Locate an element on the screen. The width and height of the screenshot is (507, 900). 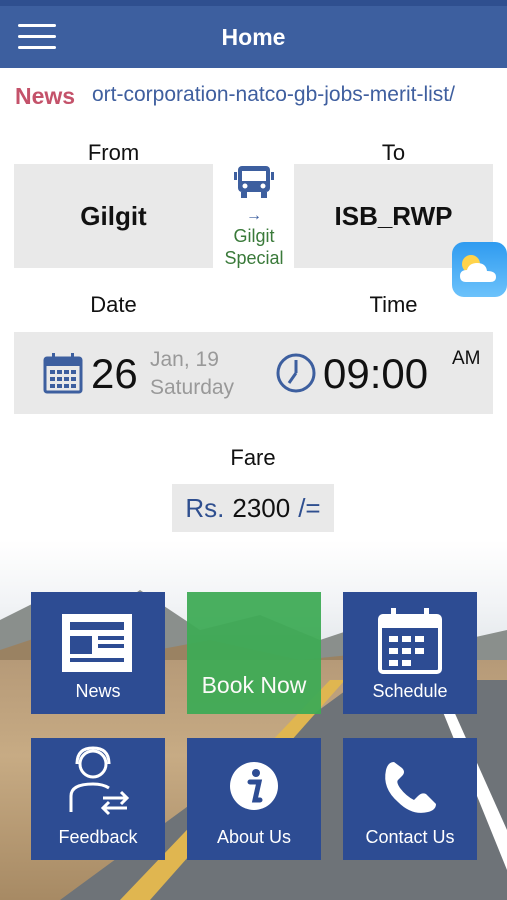
bus-service-info: → Gilgit Special is located at coordinates (254, 215).